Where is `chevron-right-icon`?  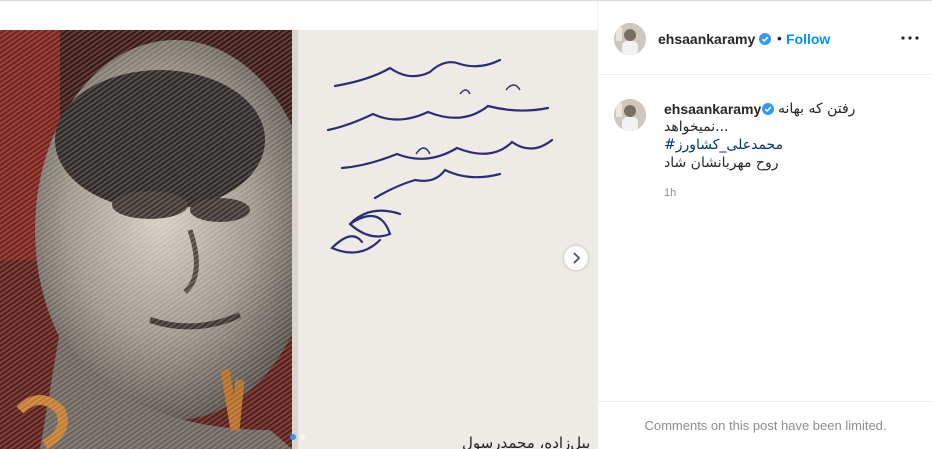
chevron-right-icon is located at coordinates (577, 258).